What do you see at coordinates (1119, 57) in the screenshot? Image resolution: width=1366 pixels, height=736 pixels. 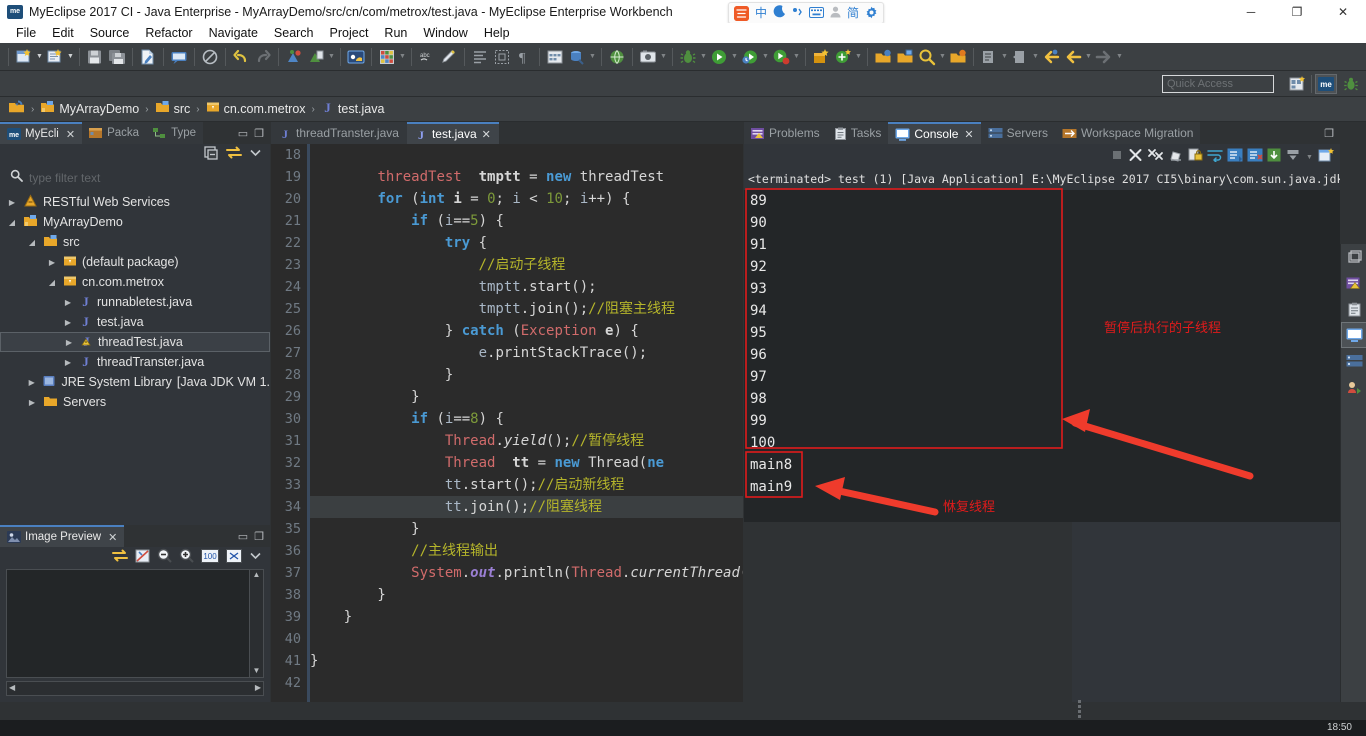 I see `forward-dropdown-icon: ▼` at bounding box center [1119, 57].